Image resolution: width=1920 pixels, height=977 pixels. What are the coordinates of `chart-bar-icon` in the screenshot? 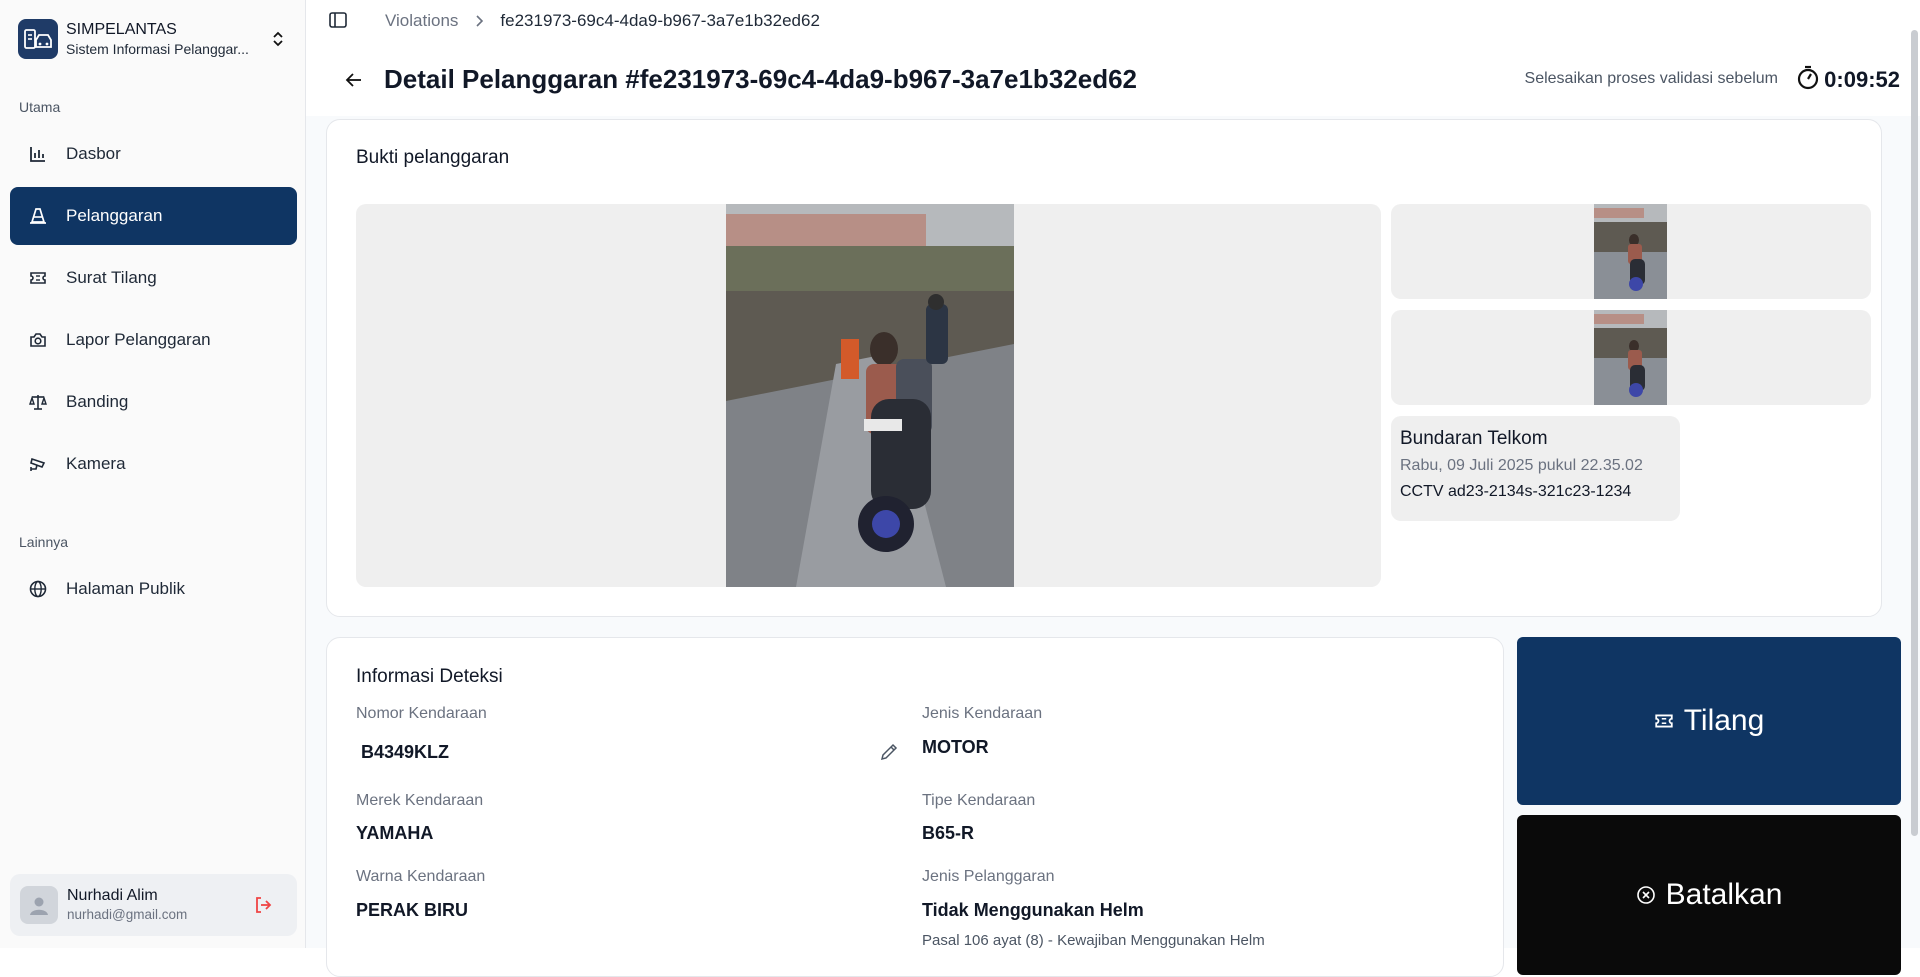 It's located at (38, 154).